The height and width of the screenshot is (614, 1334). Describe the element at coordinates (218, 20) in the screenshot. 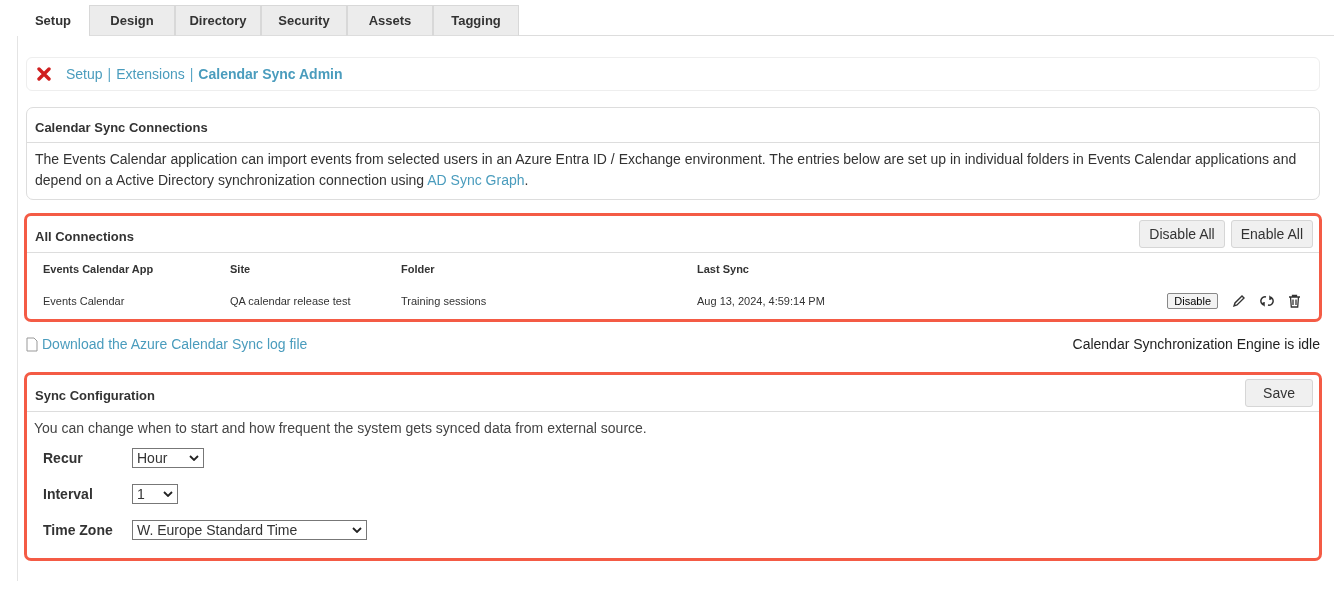

I see `tab: Directory` at that location.